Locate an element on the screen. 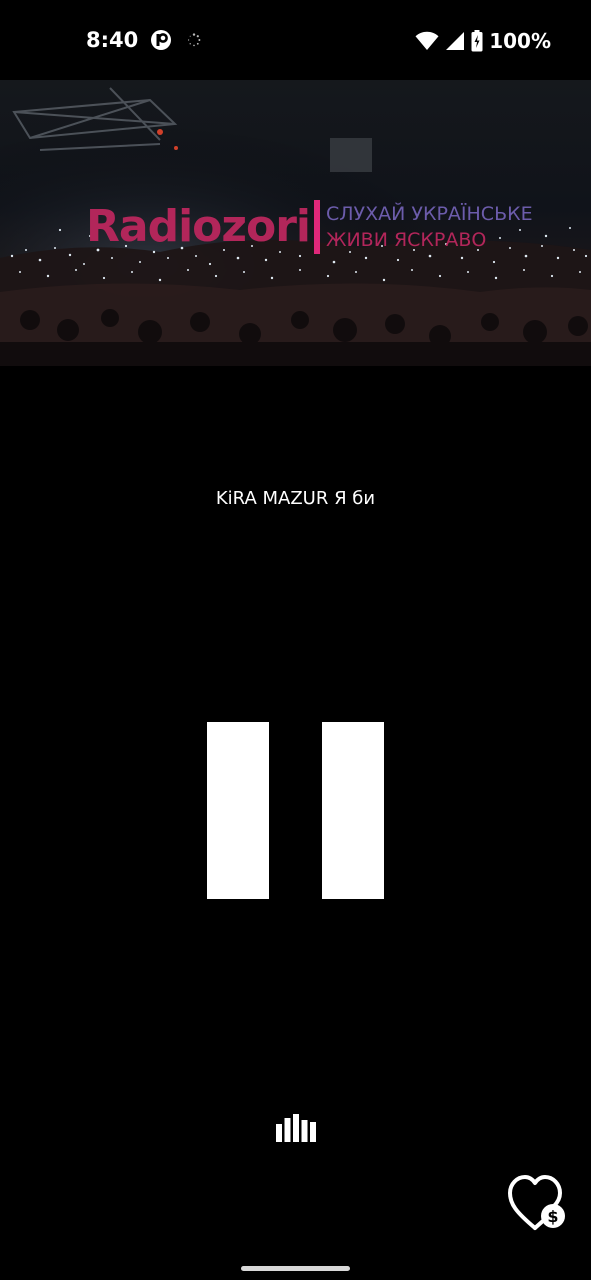 The height and width of the screenshot is (1280, 591). notification-app-icon is located at coordinates (161, 40).